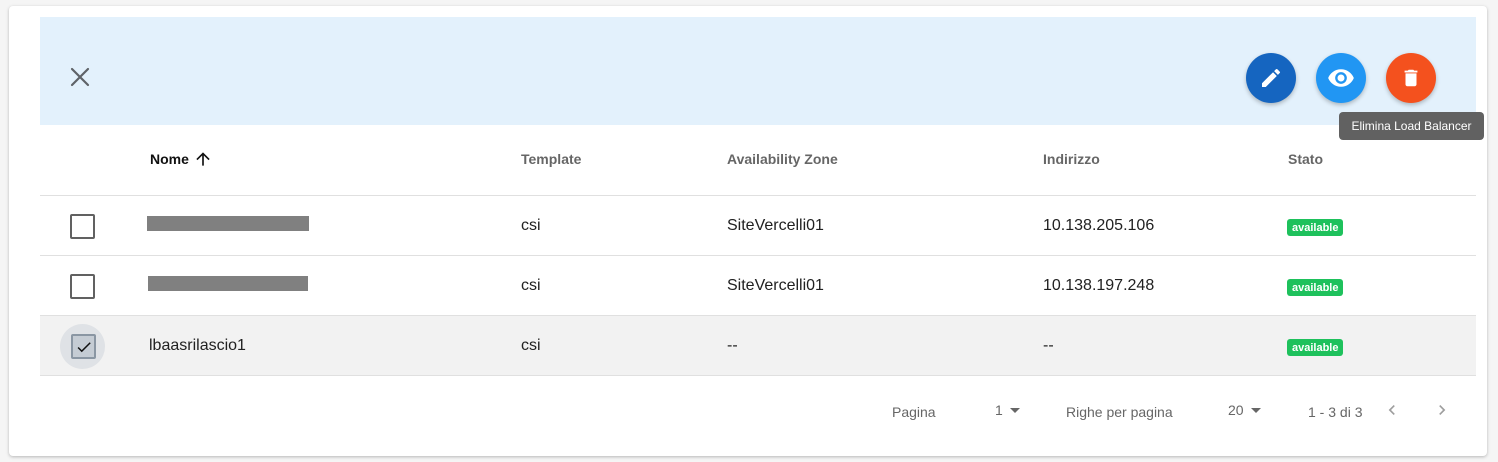 The width and height of the screenshot is (1498, 462). Describe the element at coordinates (1099, 225) in the screenshot. I see `address-cell: 10.138.205.106` at that location.